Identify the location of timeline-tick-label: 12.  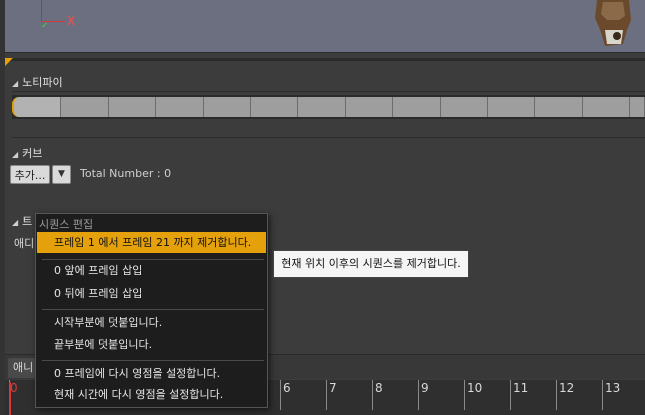
(567, 388).